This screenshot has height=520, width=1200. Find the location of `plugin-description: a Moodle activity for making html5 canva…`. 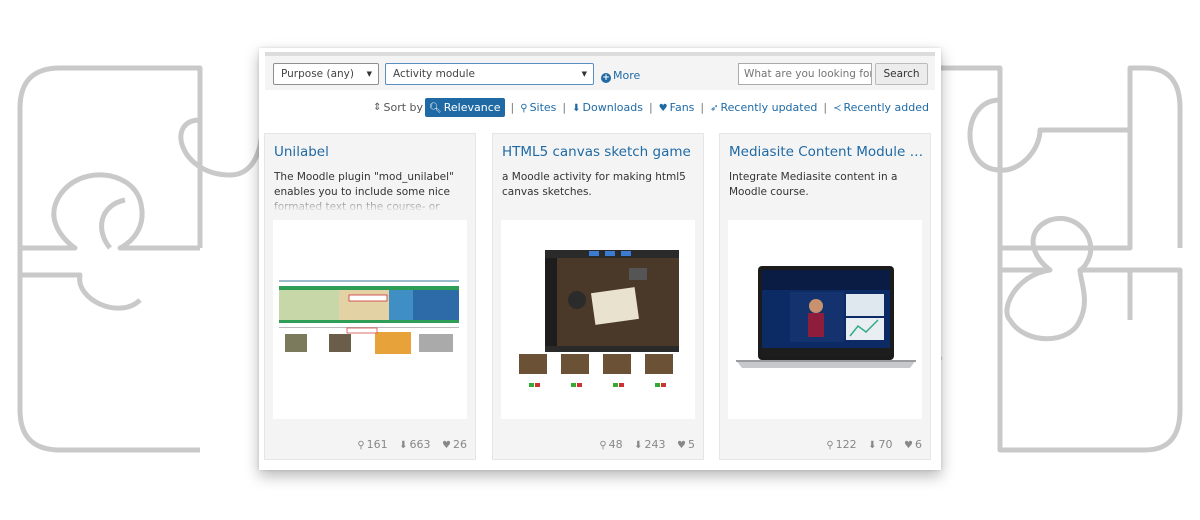

plugin-description: a Moodle activity for making html5 canva… is located at coordinates (594, 184).